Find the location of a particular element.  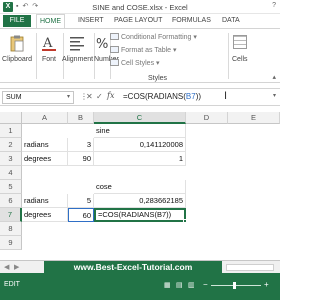

column-header-a: A is located at coordinates (45, 118).